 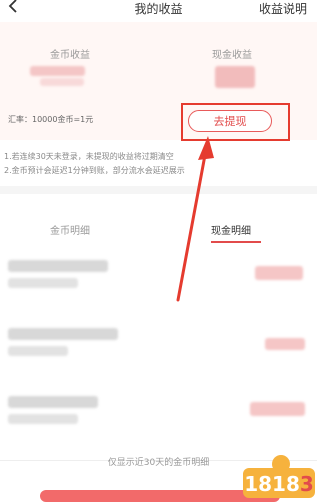 I want to click on note-line: 2.金币预计会延迟1分钟到账，部分流水会延迟展示, so click(x=94, y=170).